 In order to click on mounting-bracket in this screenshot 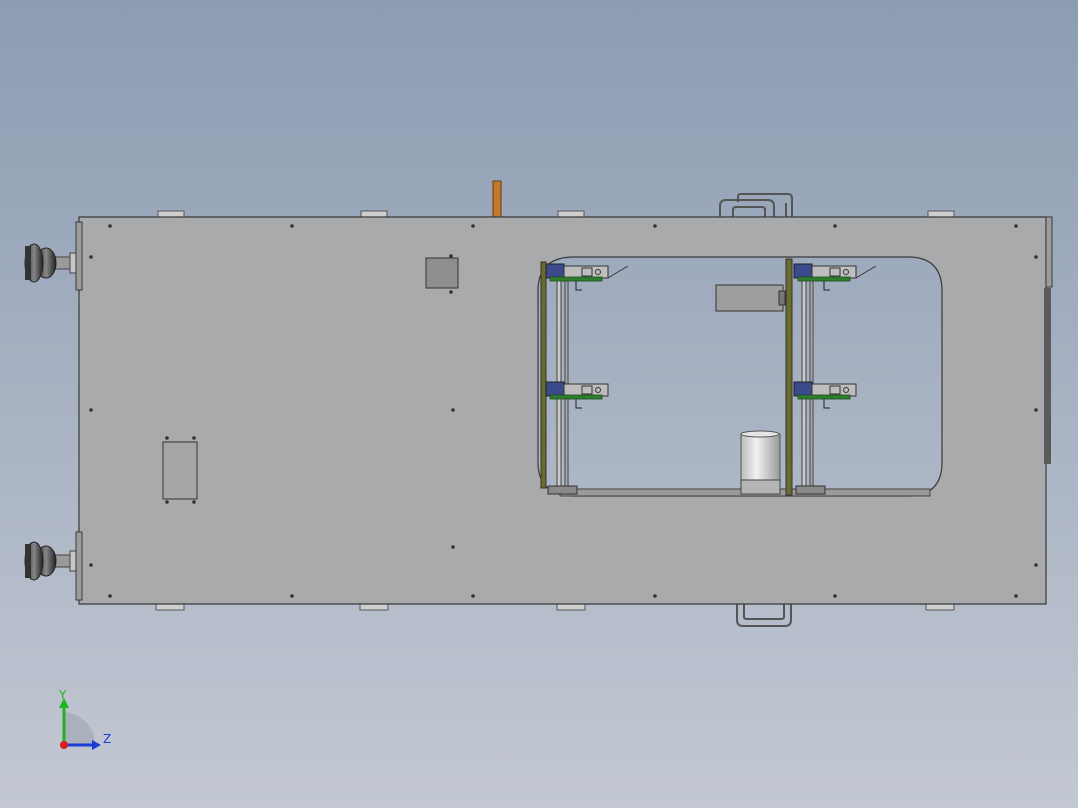, I will do `click(442, 273)`.